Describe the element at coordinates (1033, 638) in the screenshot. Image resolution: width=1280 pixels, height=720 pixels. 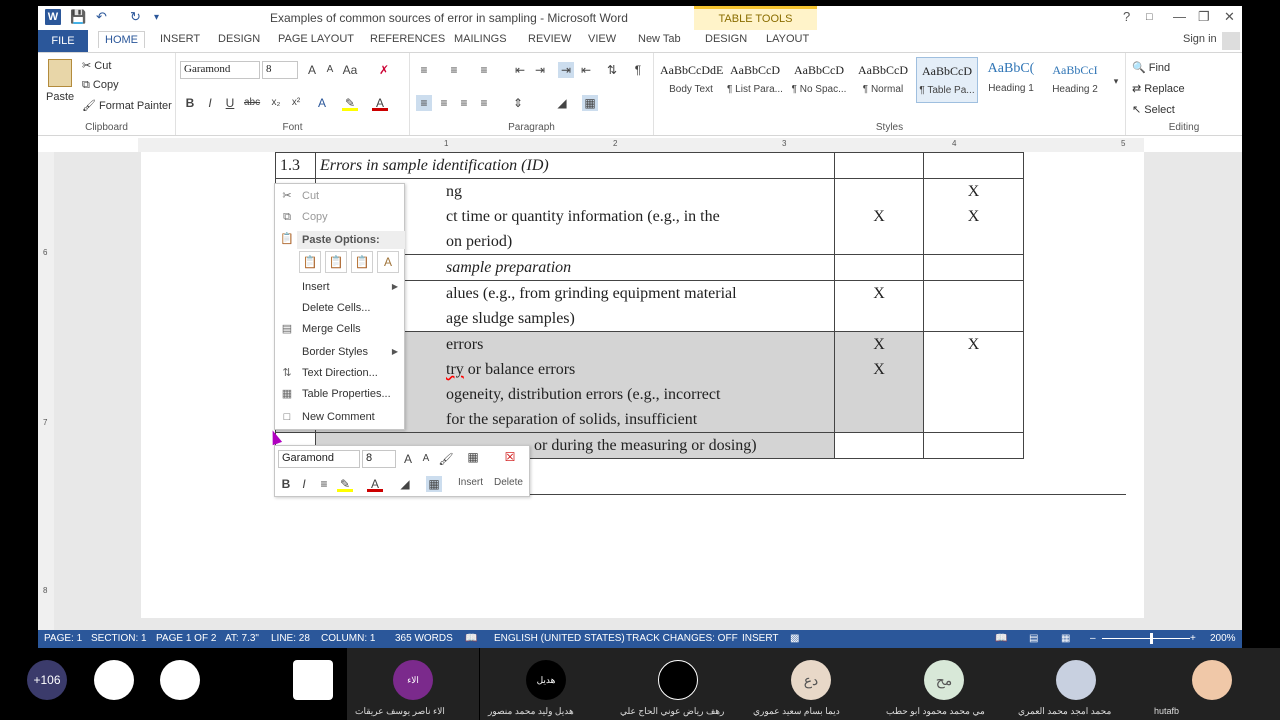
I see `print-layout-icon: ▤` at that location.